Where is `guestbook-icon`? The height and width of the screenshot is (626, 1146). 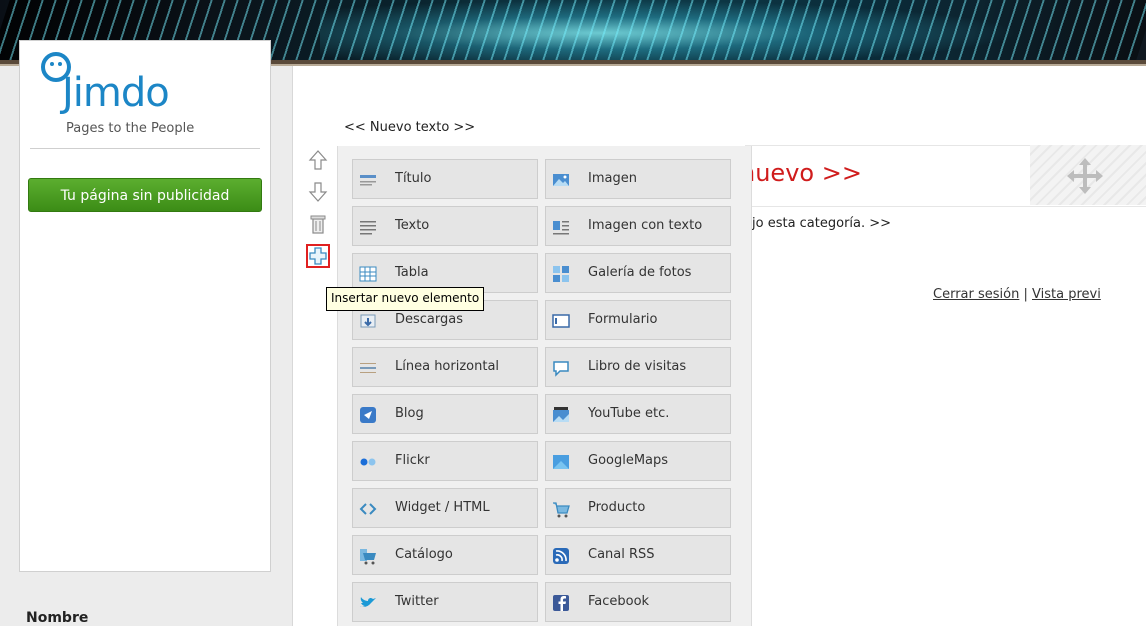 guestbook-icon is located at coordinates (561, 369).